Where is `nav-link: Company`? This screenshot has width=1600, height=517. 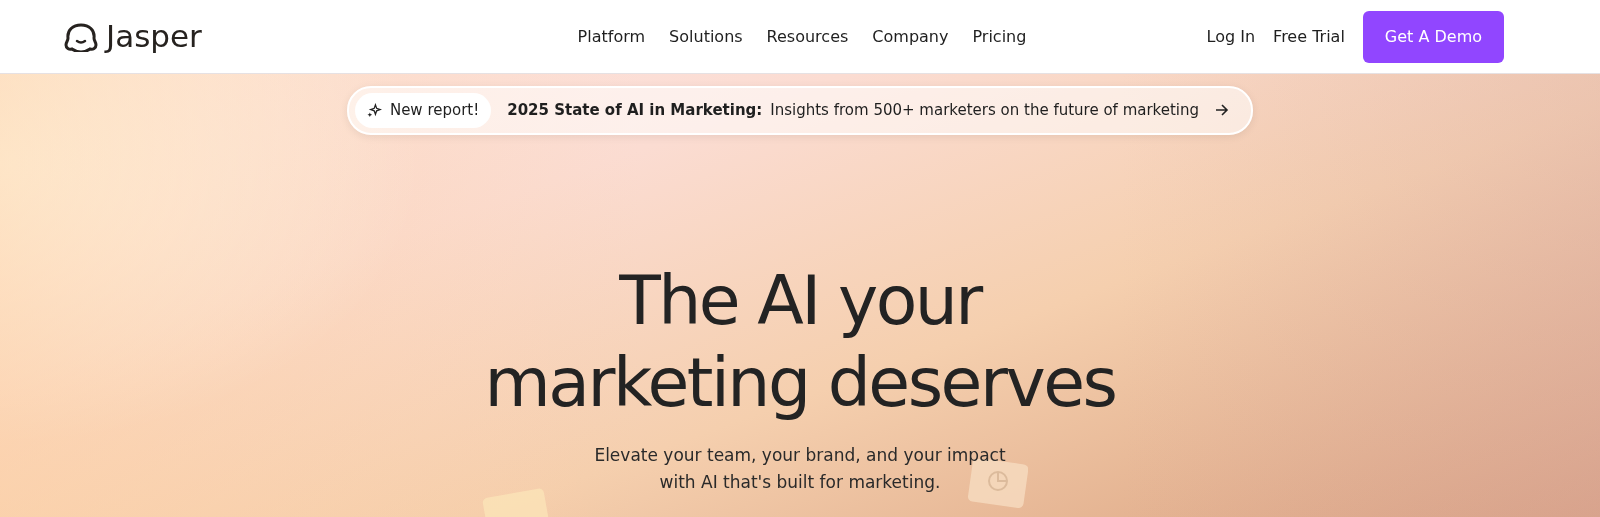 nav-link: Company is located at coordinates (910, 36).